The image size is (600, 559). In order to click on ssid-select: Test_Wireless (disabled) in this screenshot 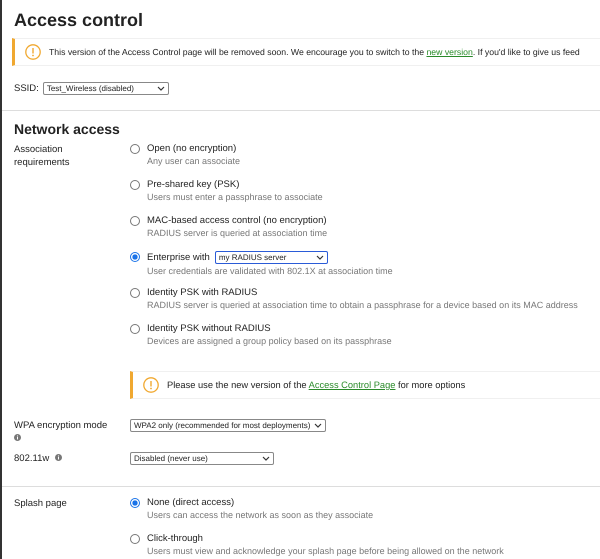, I will do `click(105, 88)`.